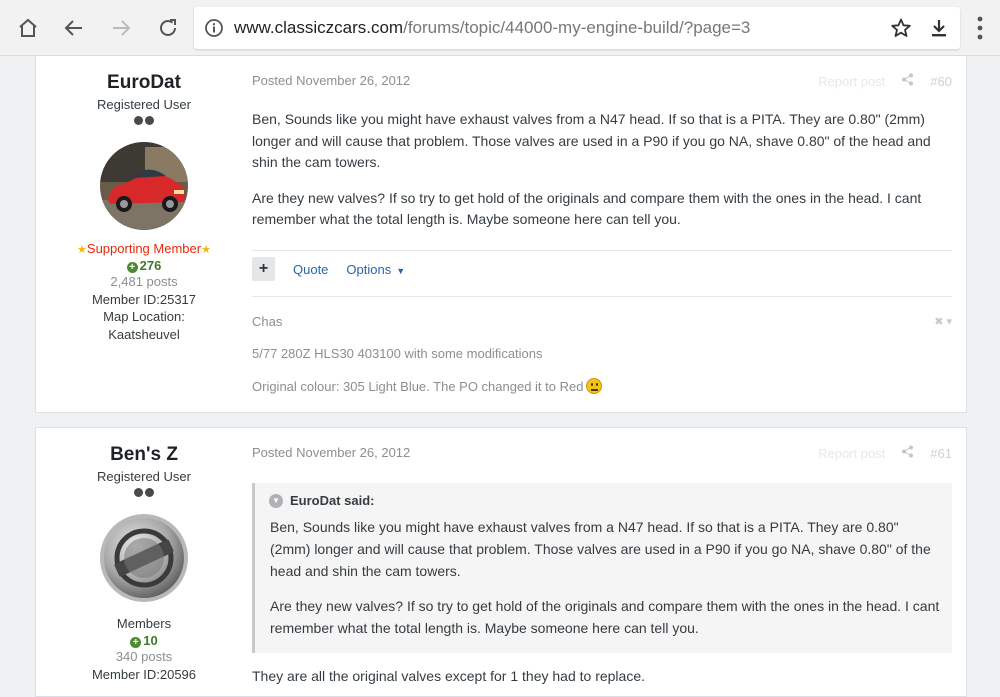 The width and height of the screenshot is (1000, 697). I want to click on group-label: Supporting Member, so click(144, 248).